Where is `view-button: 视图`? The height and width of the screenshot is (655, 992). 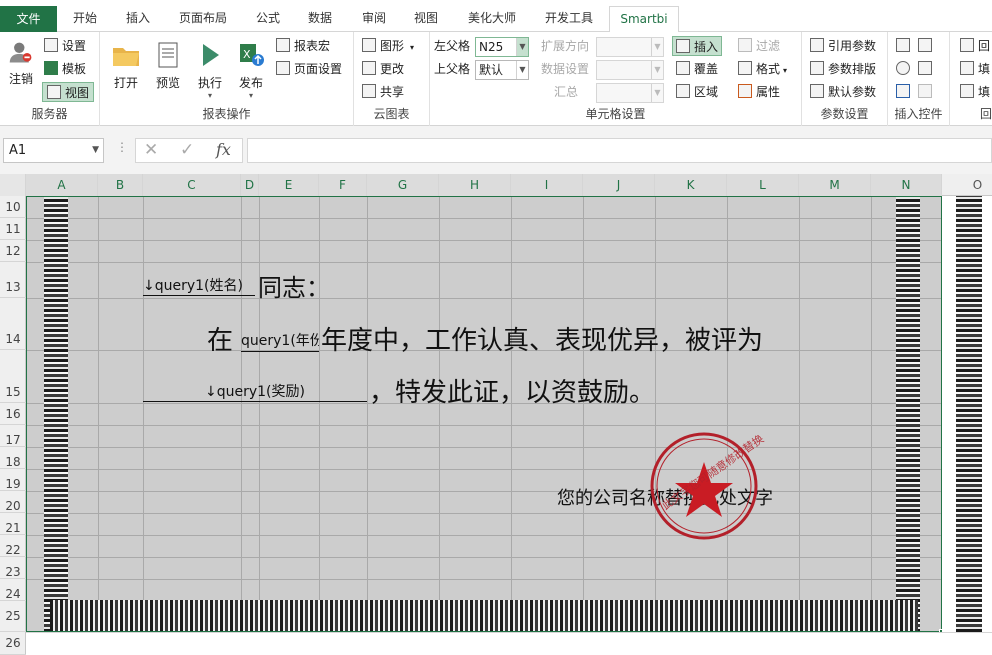 view-button: 视图 is located at coordinates (68, 92).